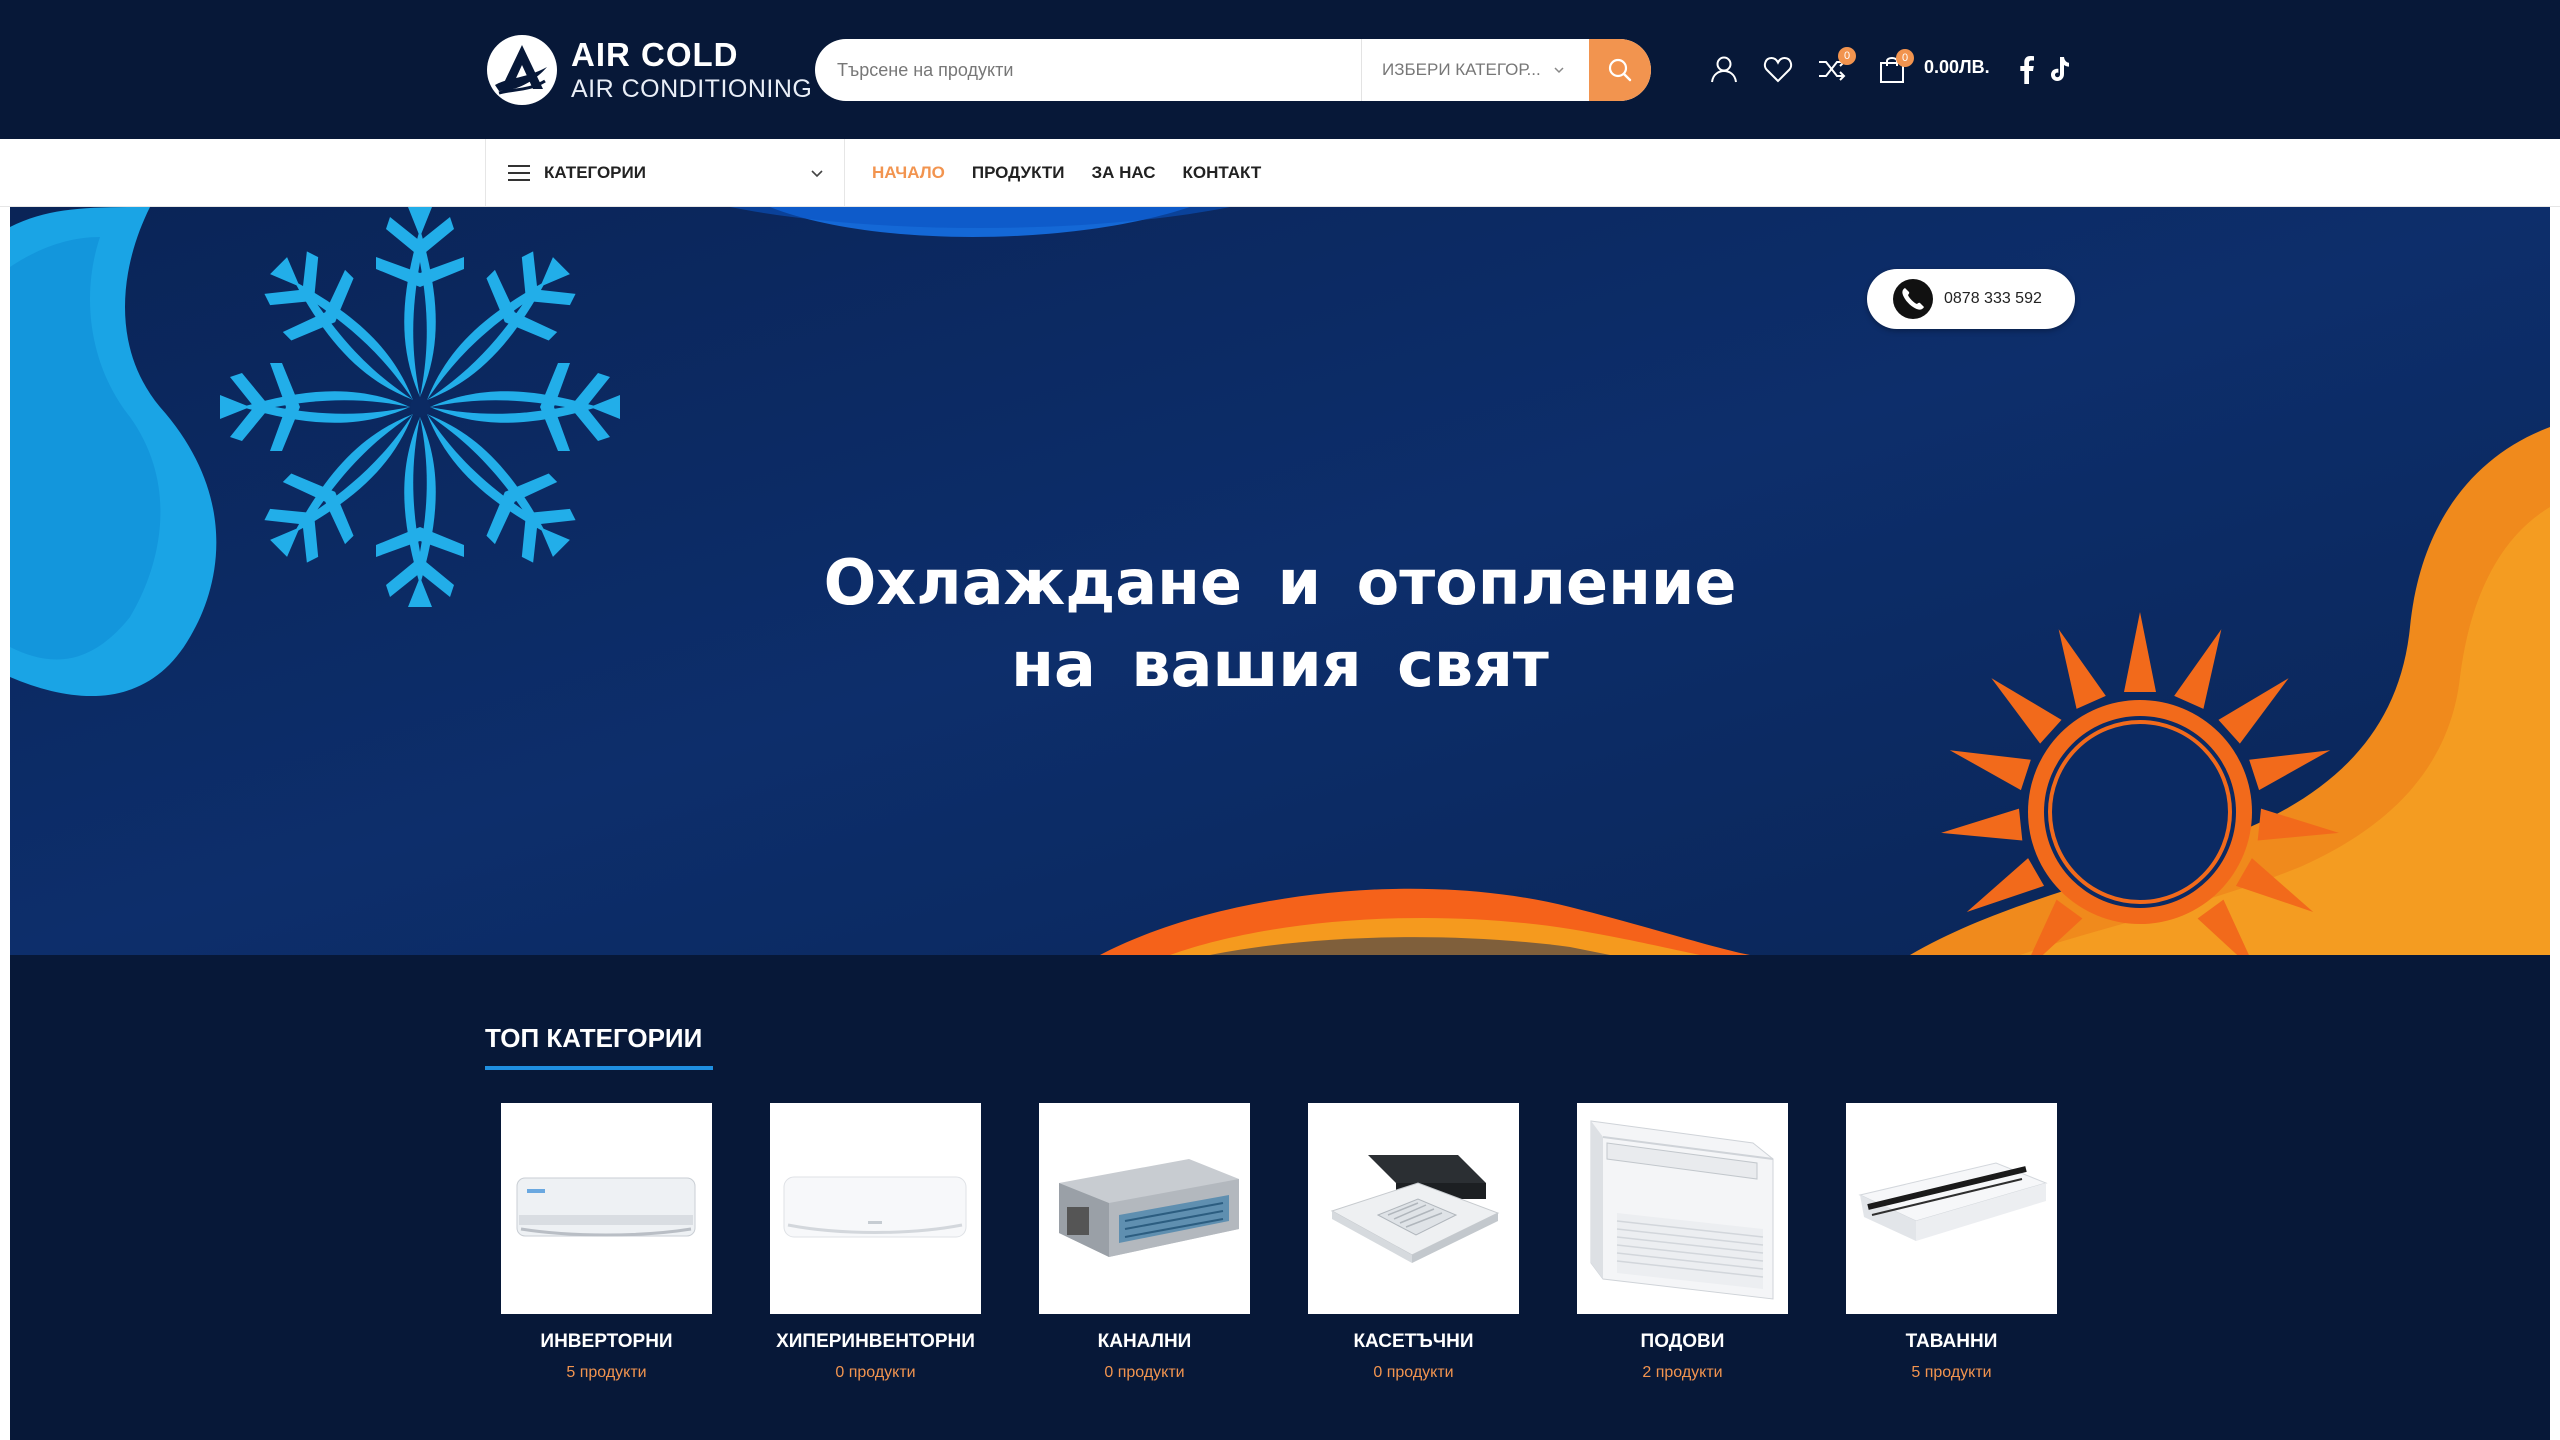 Image resolution: width=2560 pixels, height=1440 pixels. Describe the element at coordinates (1682, 1372) in the screenshot. I see `category-count: 2 продукти` at that location.